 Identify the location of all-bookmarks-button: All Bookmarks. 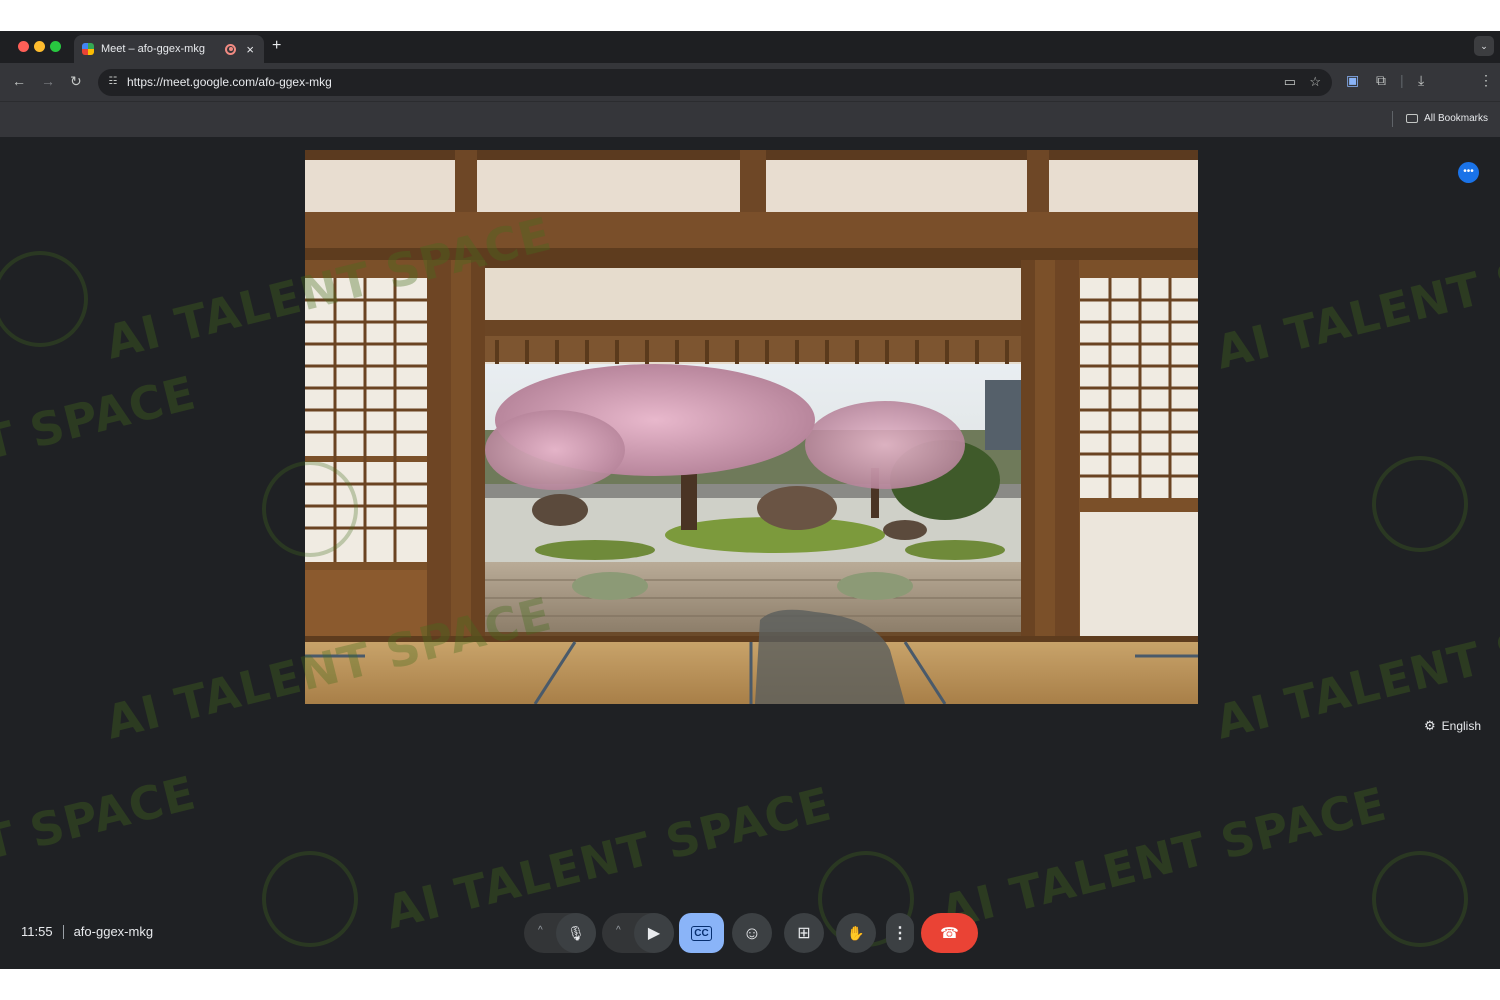
(1447, 118).